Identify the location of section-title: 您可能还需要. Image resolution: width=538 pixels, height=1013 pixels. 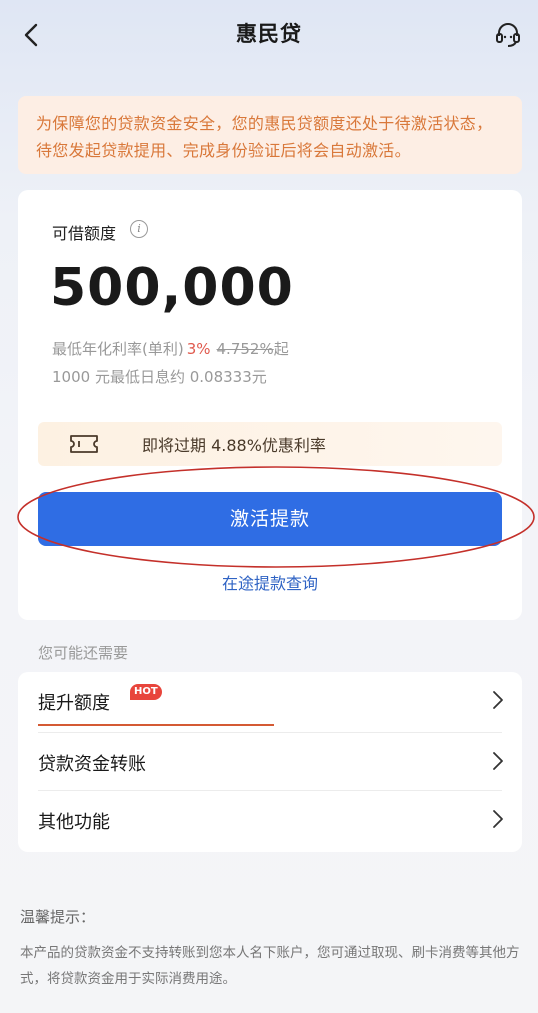
(83, 653).